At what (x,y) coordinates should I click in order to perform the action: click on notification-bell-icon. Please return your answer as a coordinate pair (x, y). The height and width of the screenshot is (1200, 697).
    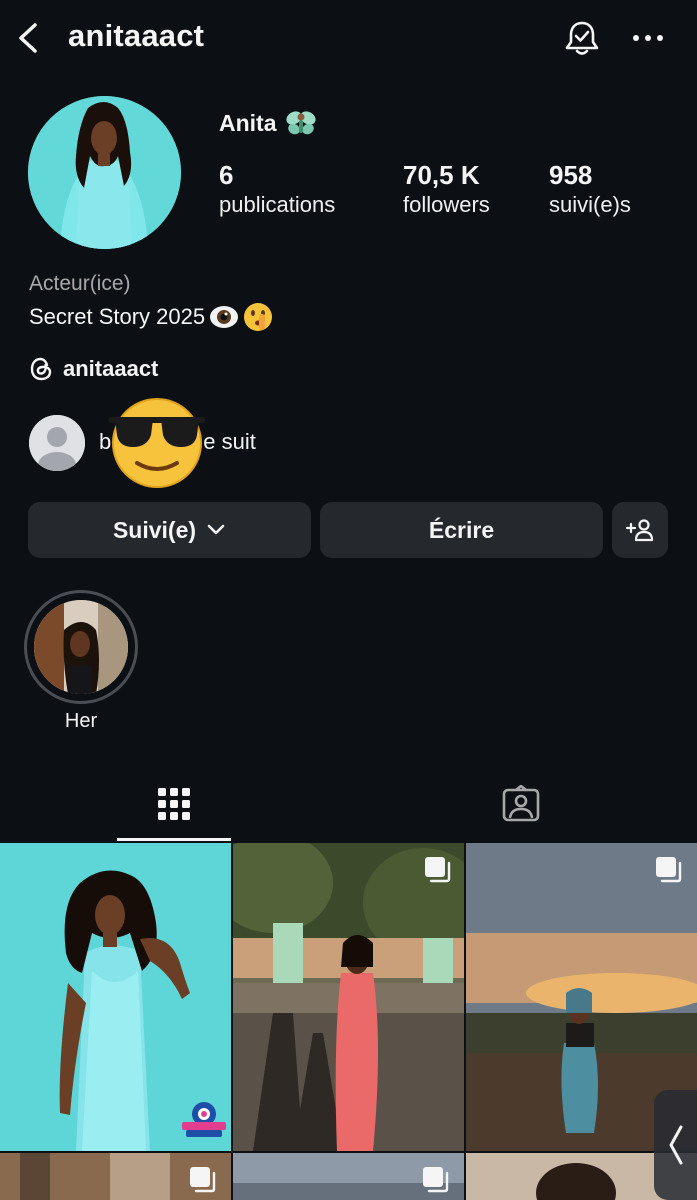
    Looking at the image, I should click on (582, 38).